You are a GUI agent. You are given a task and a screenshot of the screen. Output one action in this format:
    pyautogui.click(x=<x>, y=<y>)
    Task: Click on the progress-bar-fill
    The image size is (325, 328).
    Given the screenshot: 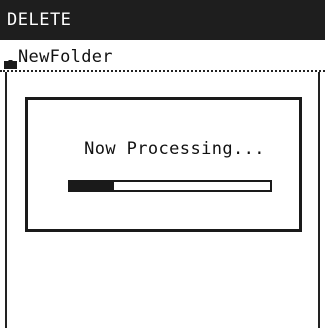 What is the action you would take?
    pyautogui.click(x=92, y=186)
    